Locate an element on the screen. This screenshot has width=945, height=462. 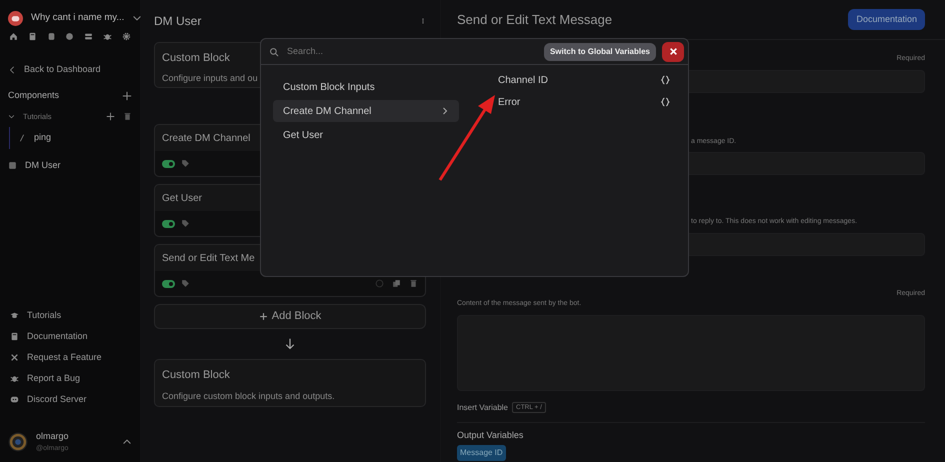
arrow-down-icon is located at coordinates (290, 344).